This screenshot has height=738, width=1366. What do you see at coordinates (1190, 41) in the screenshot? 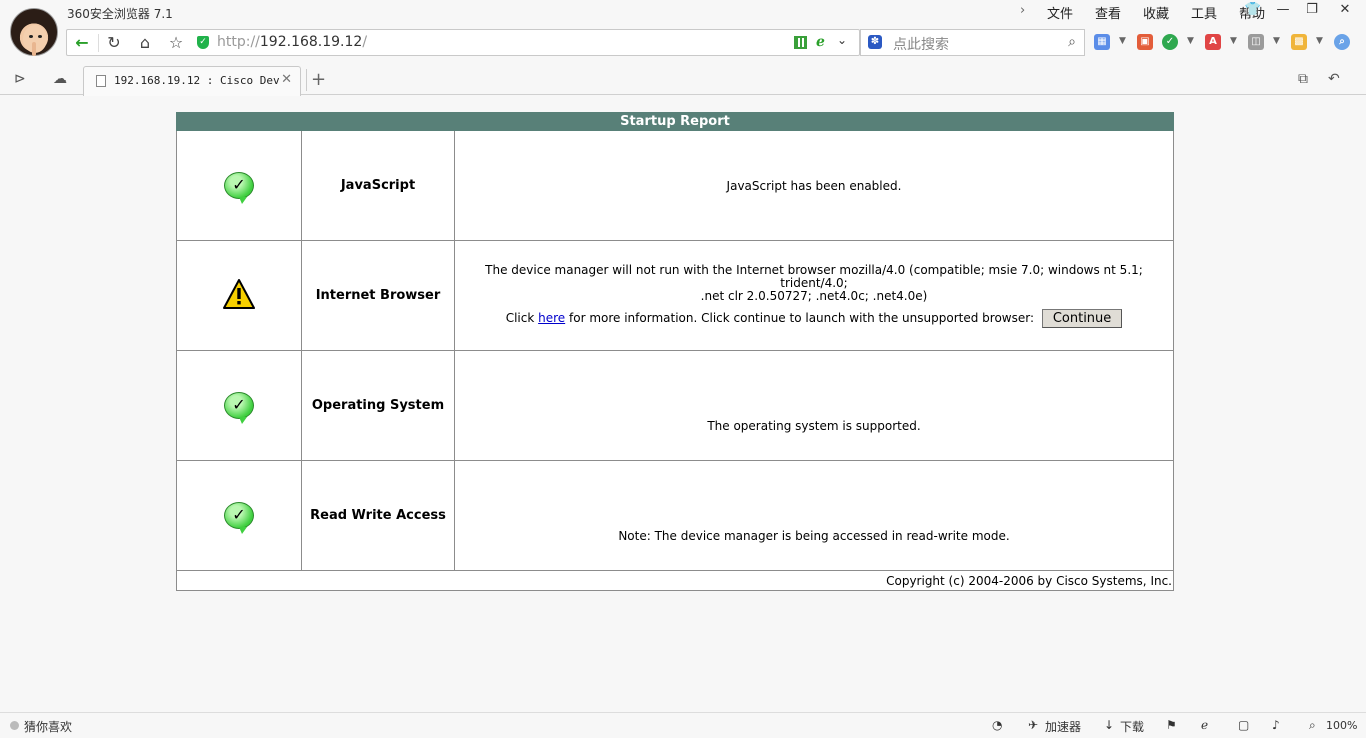
I see `guard-dropdown-icon: ▼` at bounding box center [1190, 41].